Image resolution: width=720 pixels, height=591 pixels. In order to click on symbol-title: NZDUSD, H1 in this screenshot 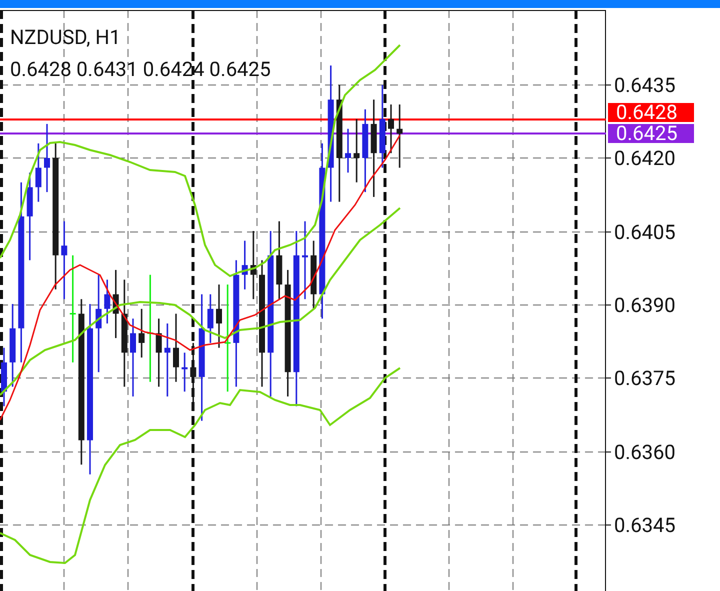, I will do `click(65, 37)`.